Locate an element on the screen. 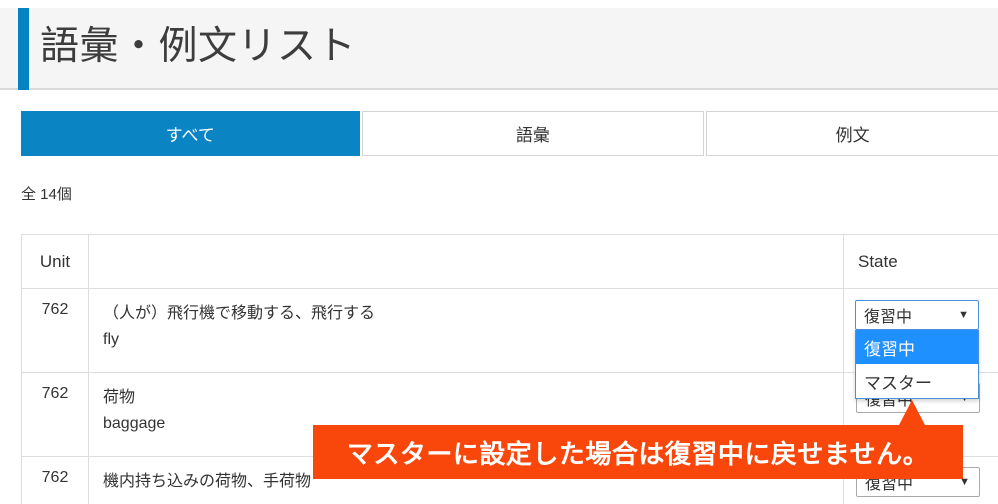  table-header-row: Unit State is located at coordinates (509, 261).